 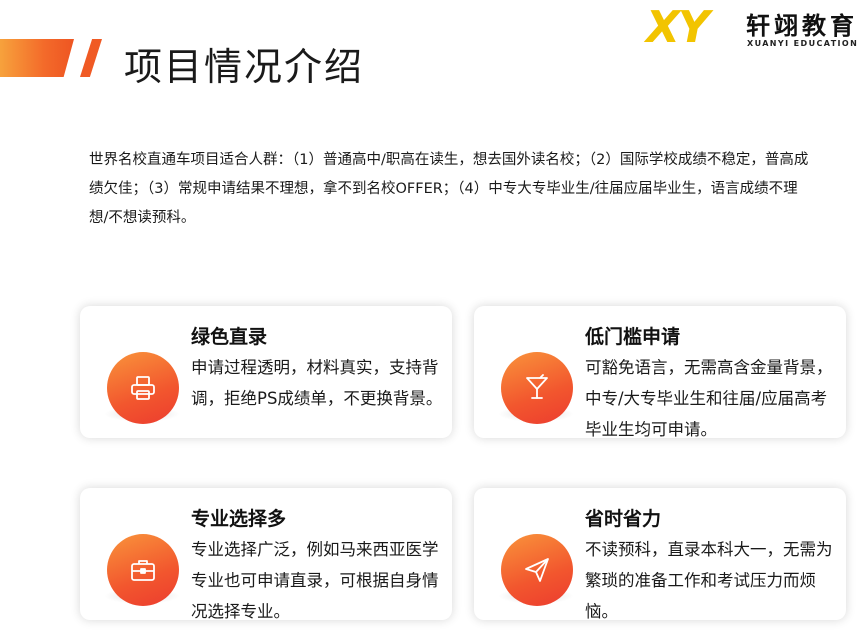 What do you see at coordinates (678, 27) in the screenshot?
I see `logo-mark: XY` at bounding box center [678, 27].